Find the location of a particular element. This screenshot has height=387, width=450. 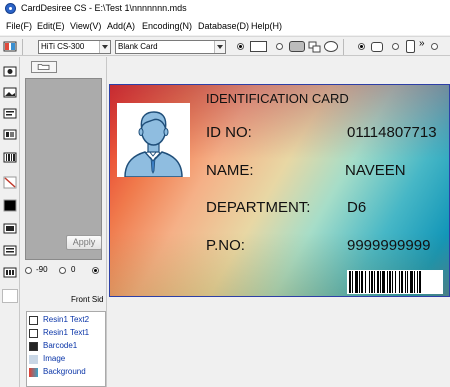

folder-icon is located at coordinates (43, 67).